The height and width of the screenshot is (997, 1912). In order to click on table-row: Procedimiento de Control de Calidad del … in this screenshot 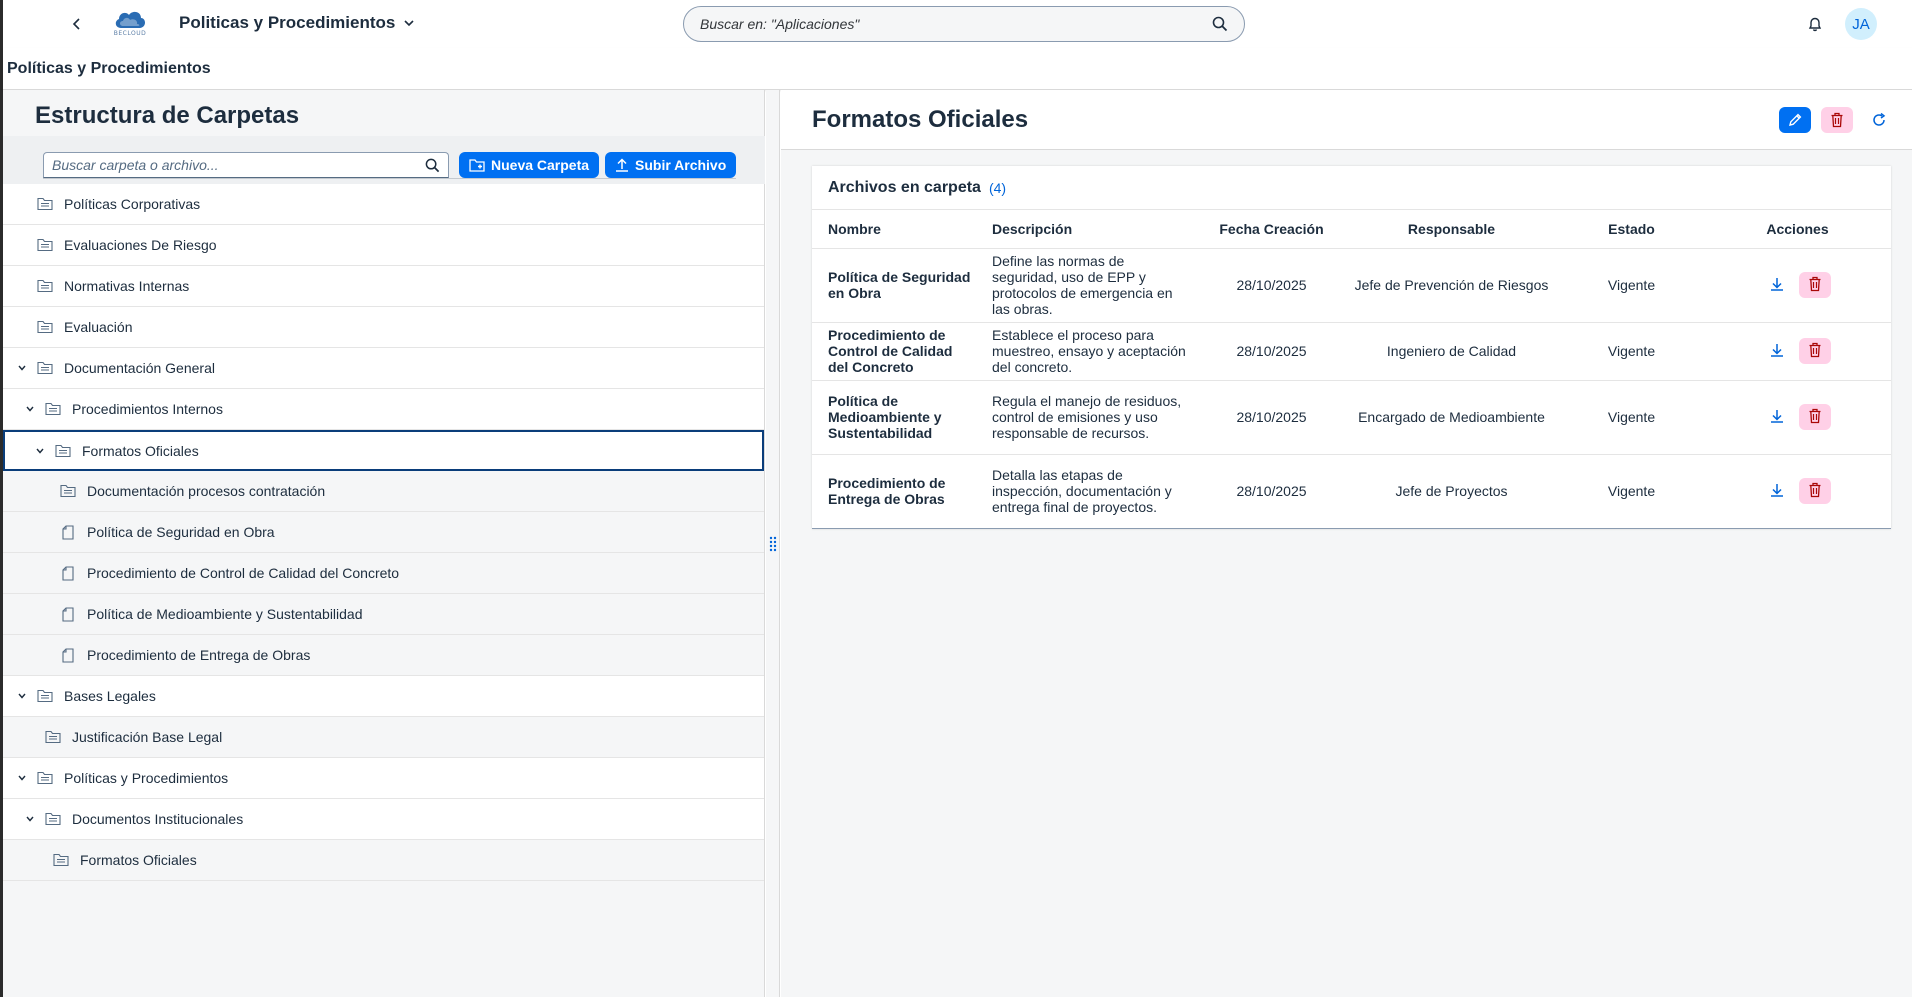, I will do `click(1351, 351)`.